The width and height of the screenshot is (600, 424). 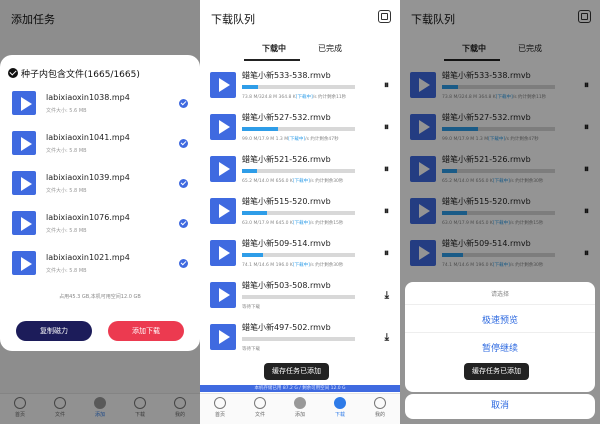 I want to click on toast: 缓存任务已添加, so click(x=496, y=371).